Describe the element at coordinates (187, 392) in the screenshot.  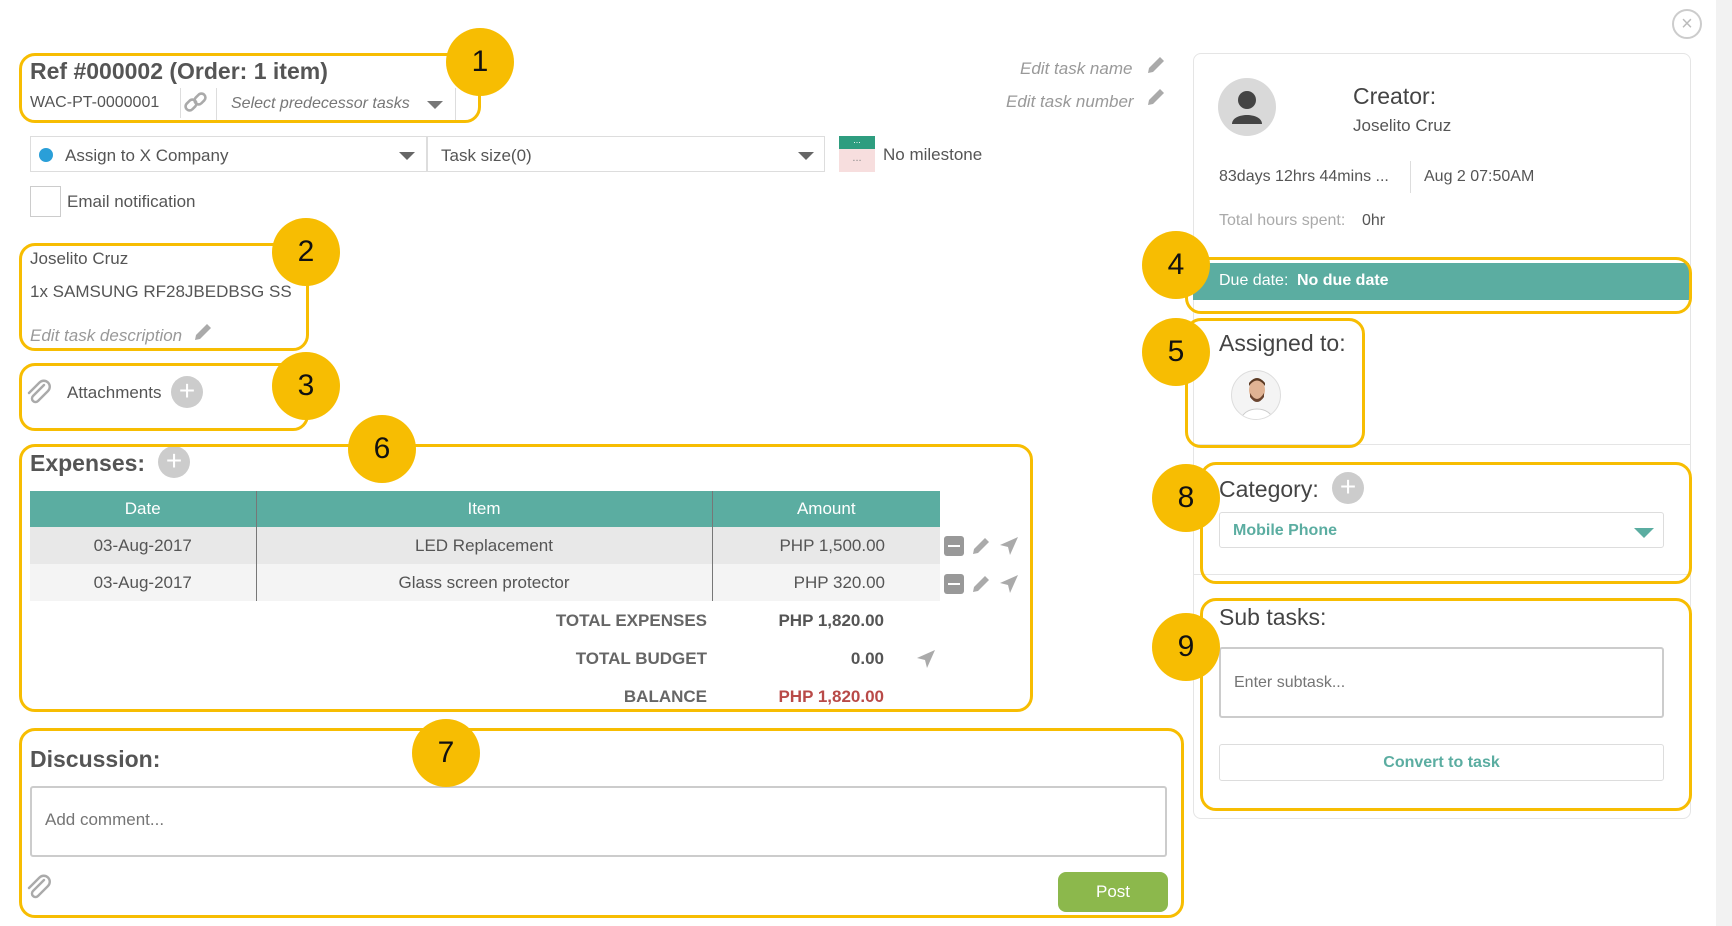
I see `add-attachment-button: +` at that location.